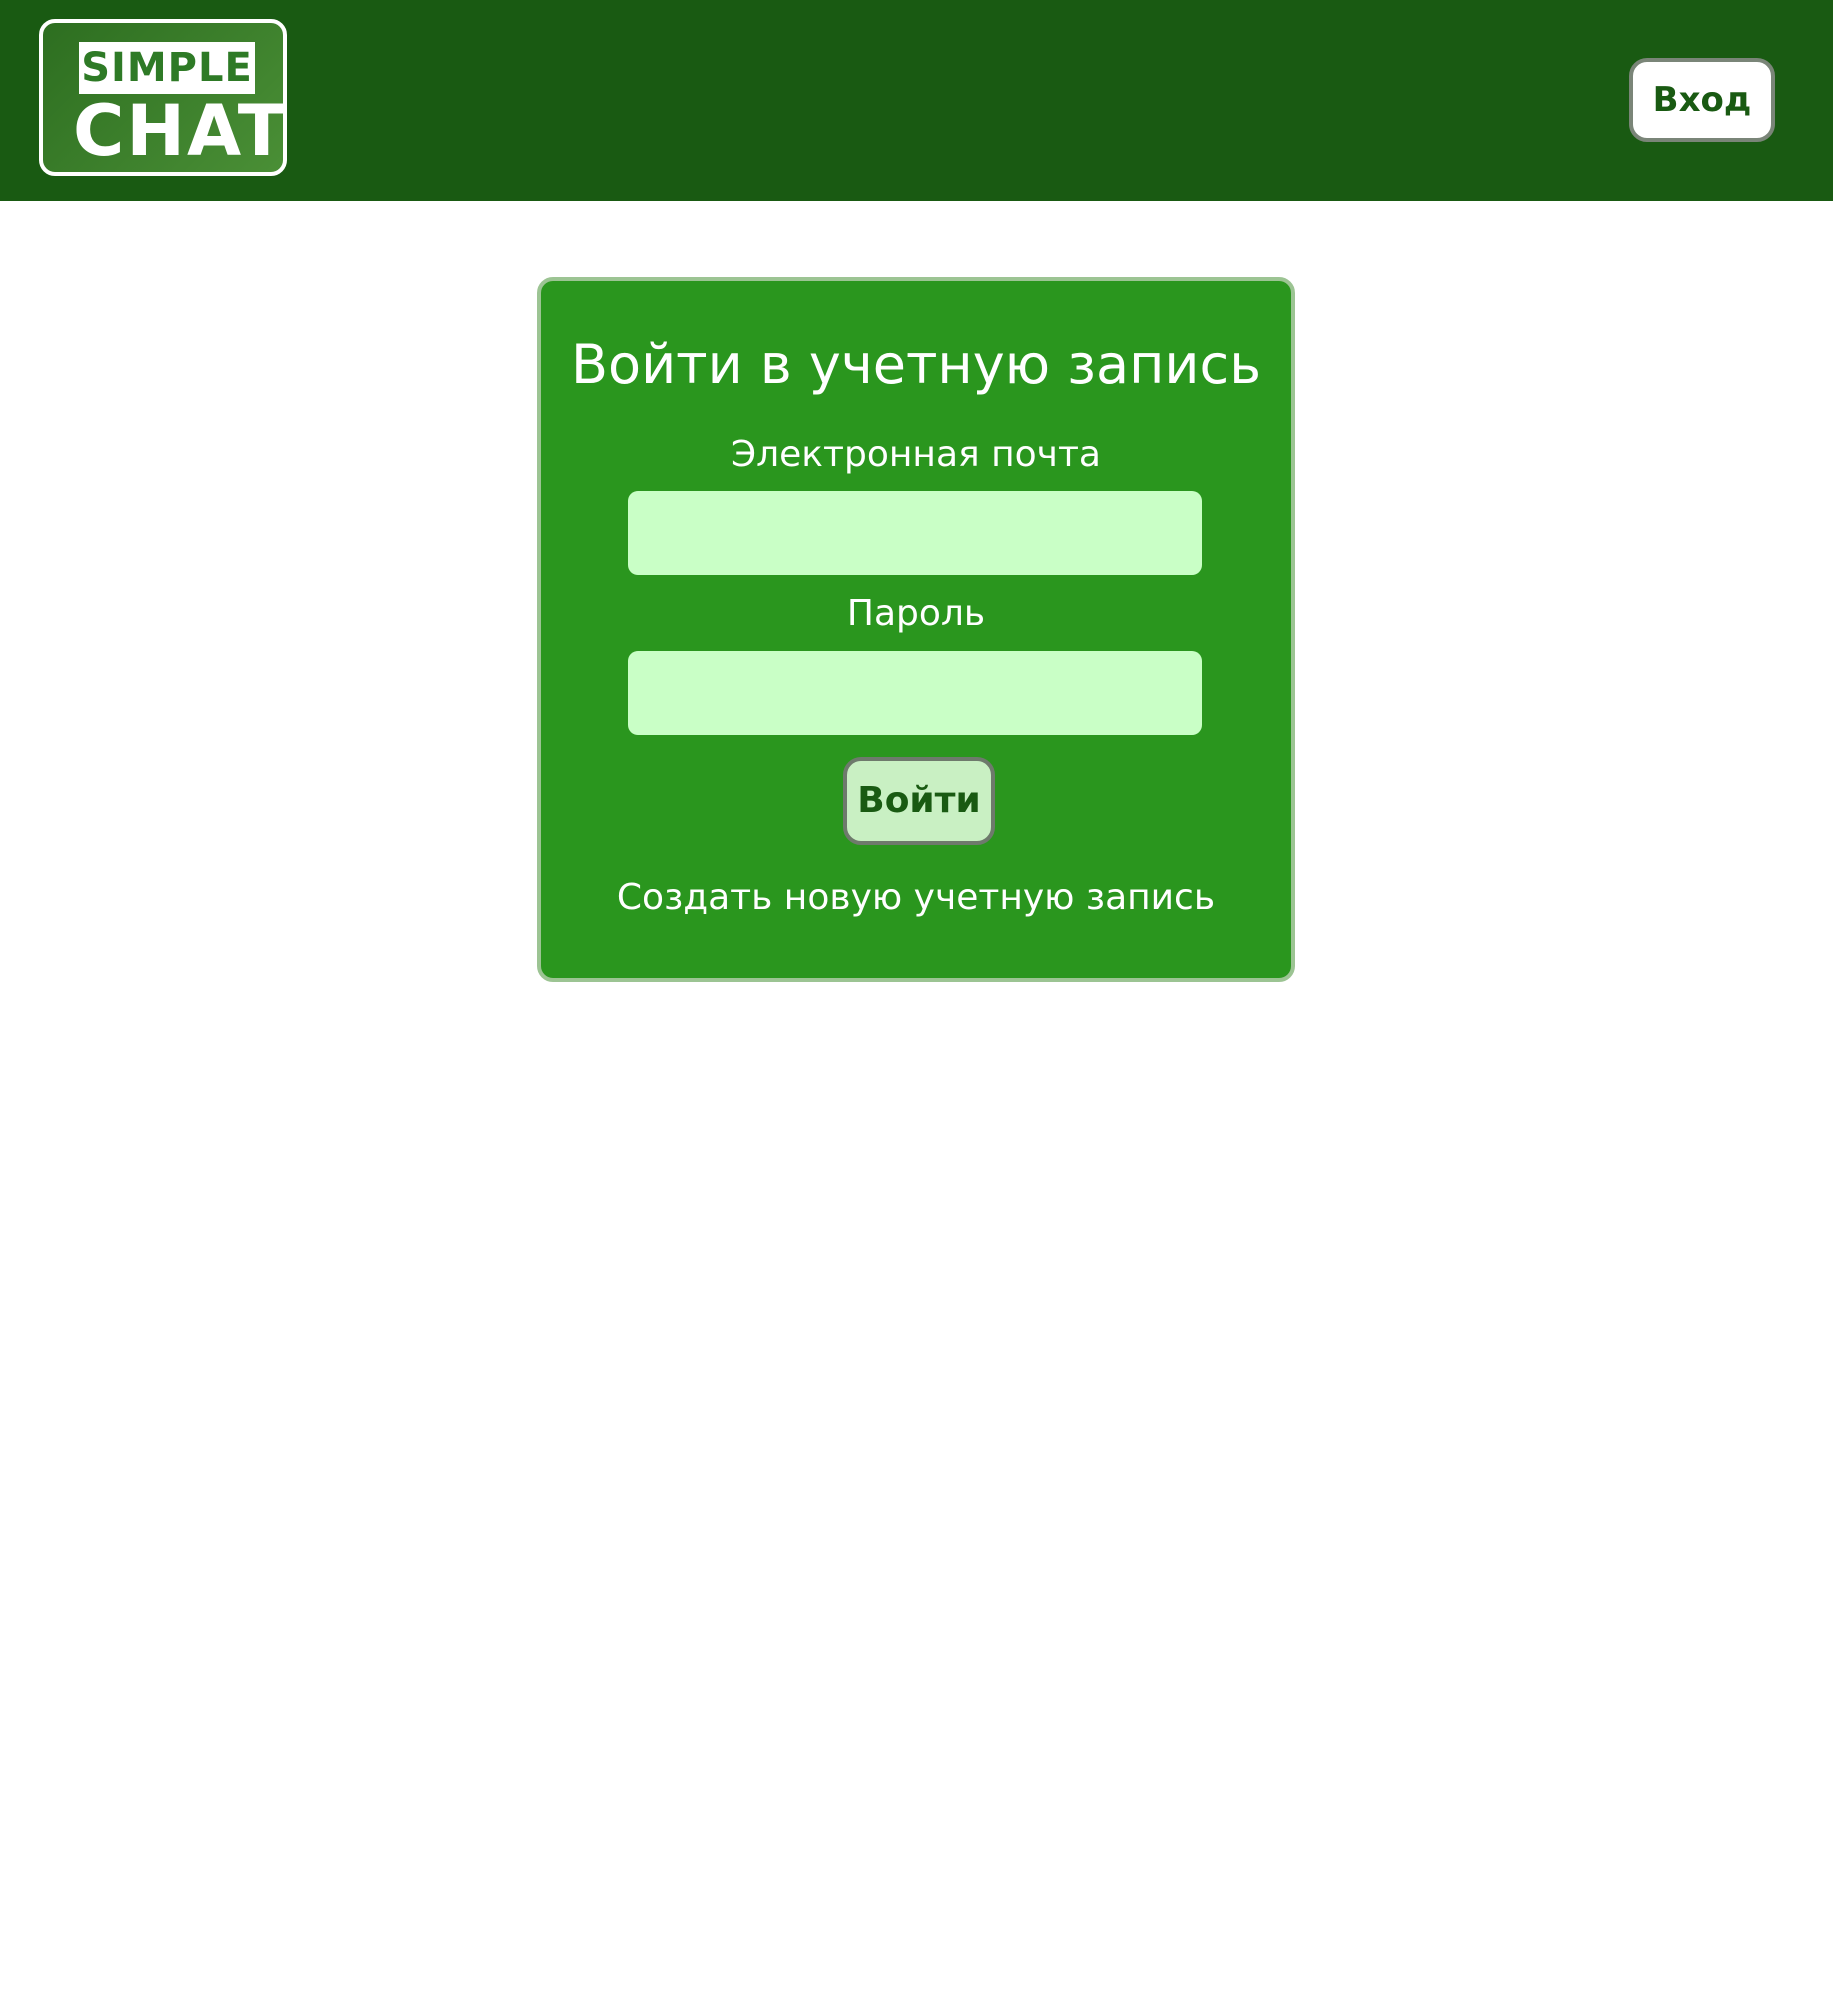 Image resolution: width=1833 pixels, height=2014 pixels. I want to click on logo-text-simple: SIMPLE, so click(167, 68).